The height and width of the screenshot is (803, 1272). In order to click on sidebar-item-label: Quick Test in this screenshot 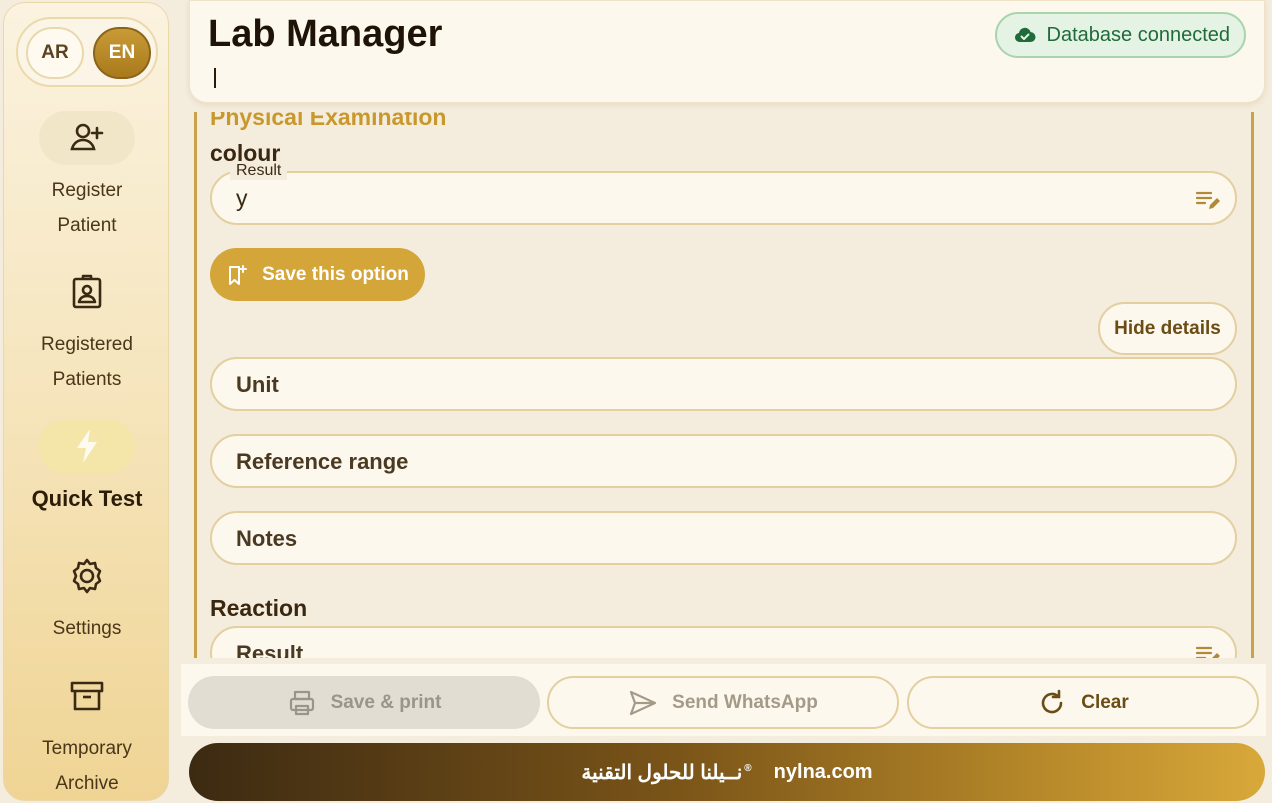, I will do `click(87, 498)`.